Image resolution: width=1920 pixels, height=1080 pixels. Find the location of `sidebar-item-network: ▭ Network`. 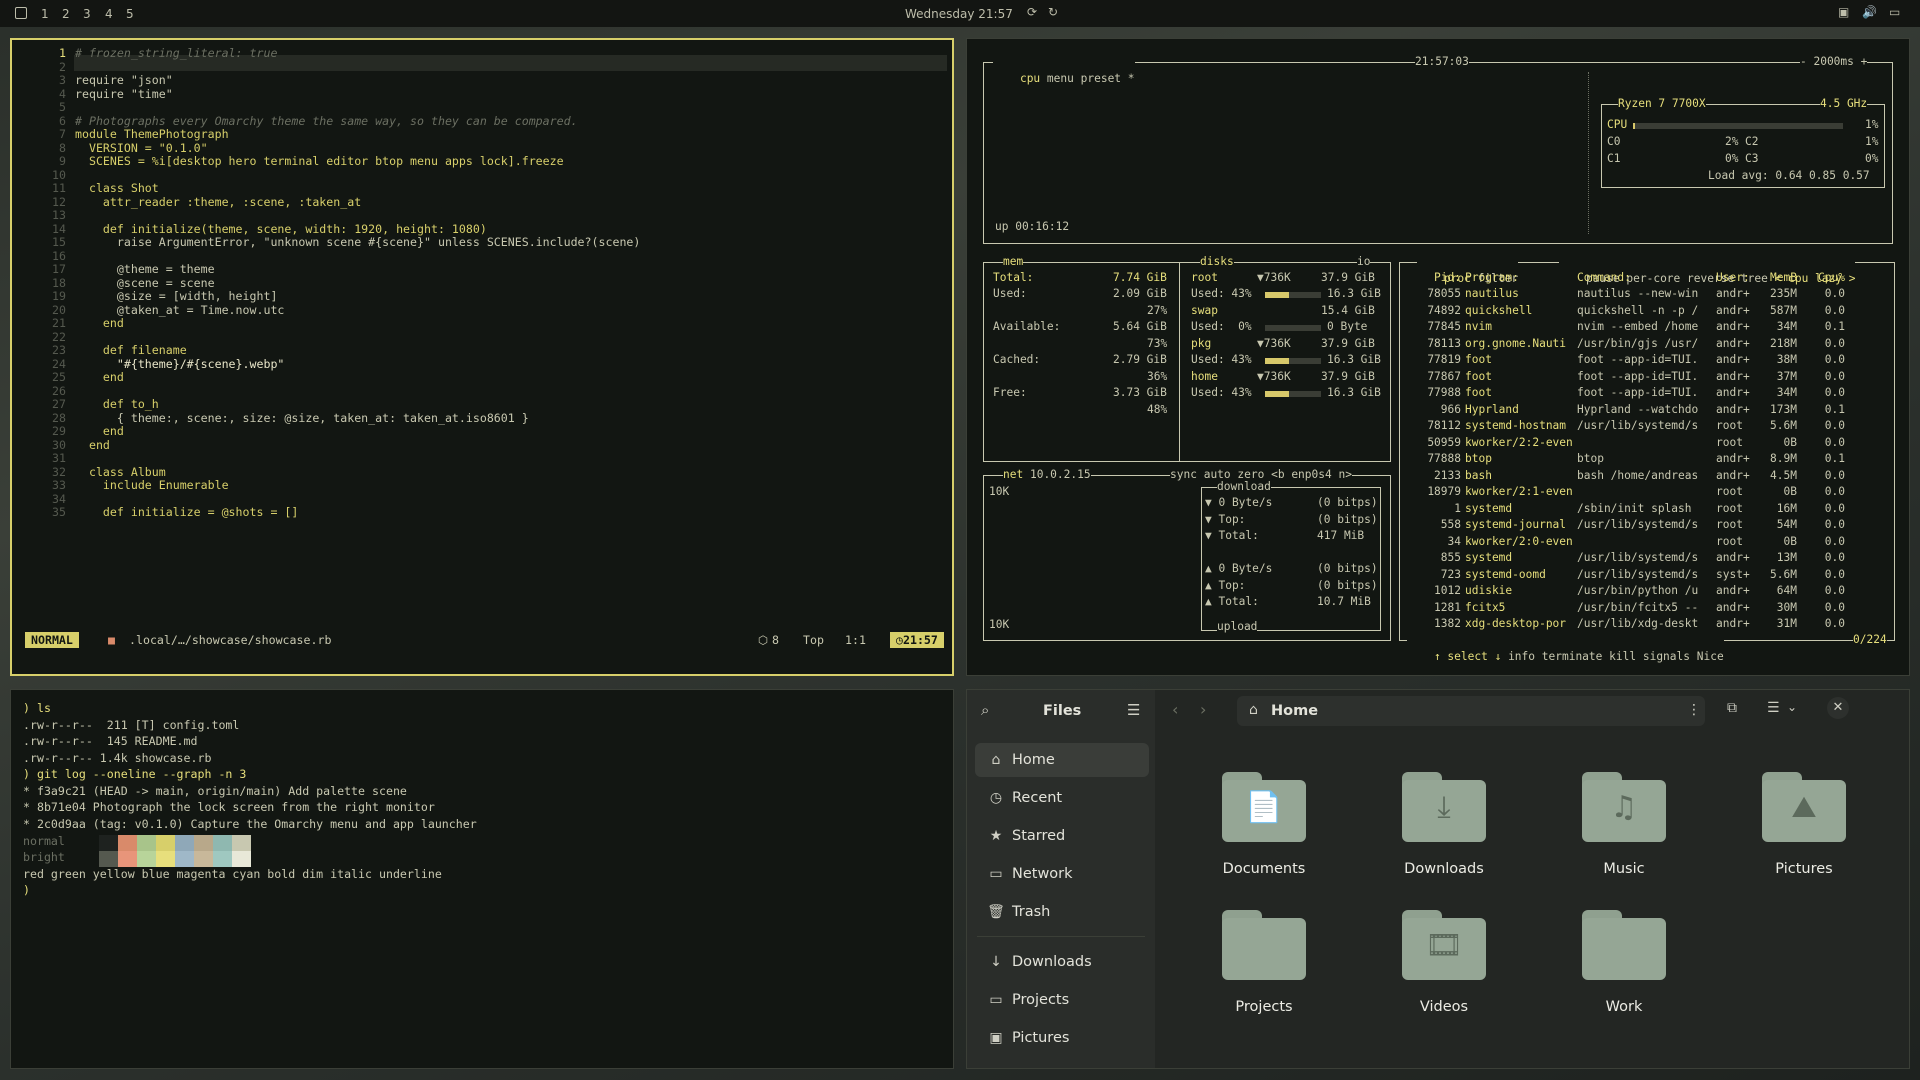

sidebar-item-network: ▭ Network is located at coordinates (1062, 874).